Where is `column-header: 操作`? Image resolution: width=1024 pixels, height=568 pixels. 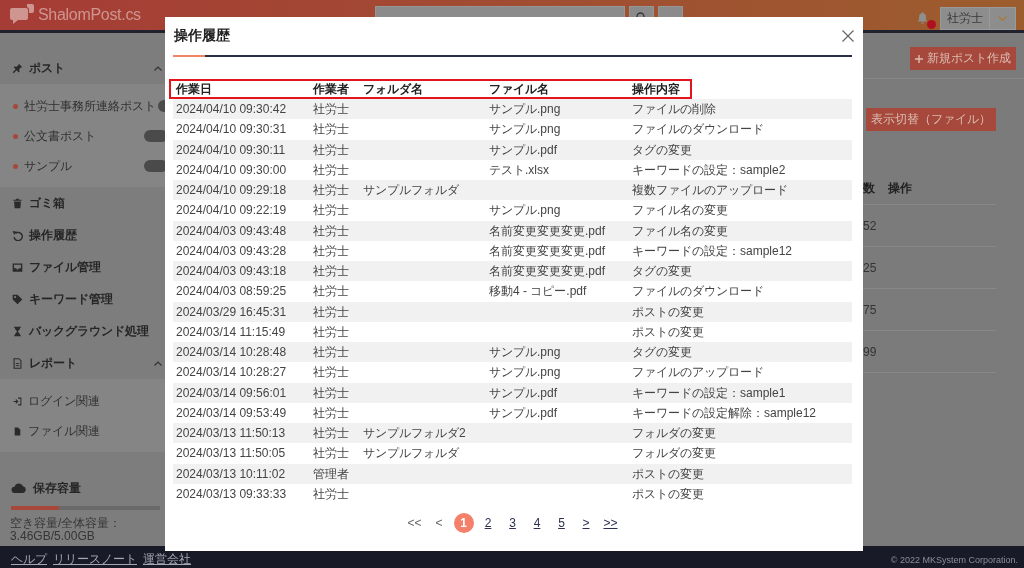 column-header: 操作 is located at coordinates (900, 188).